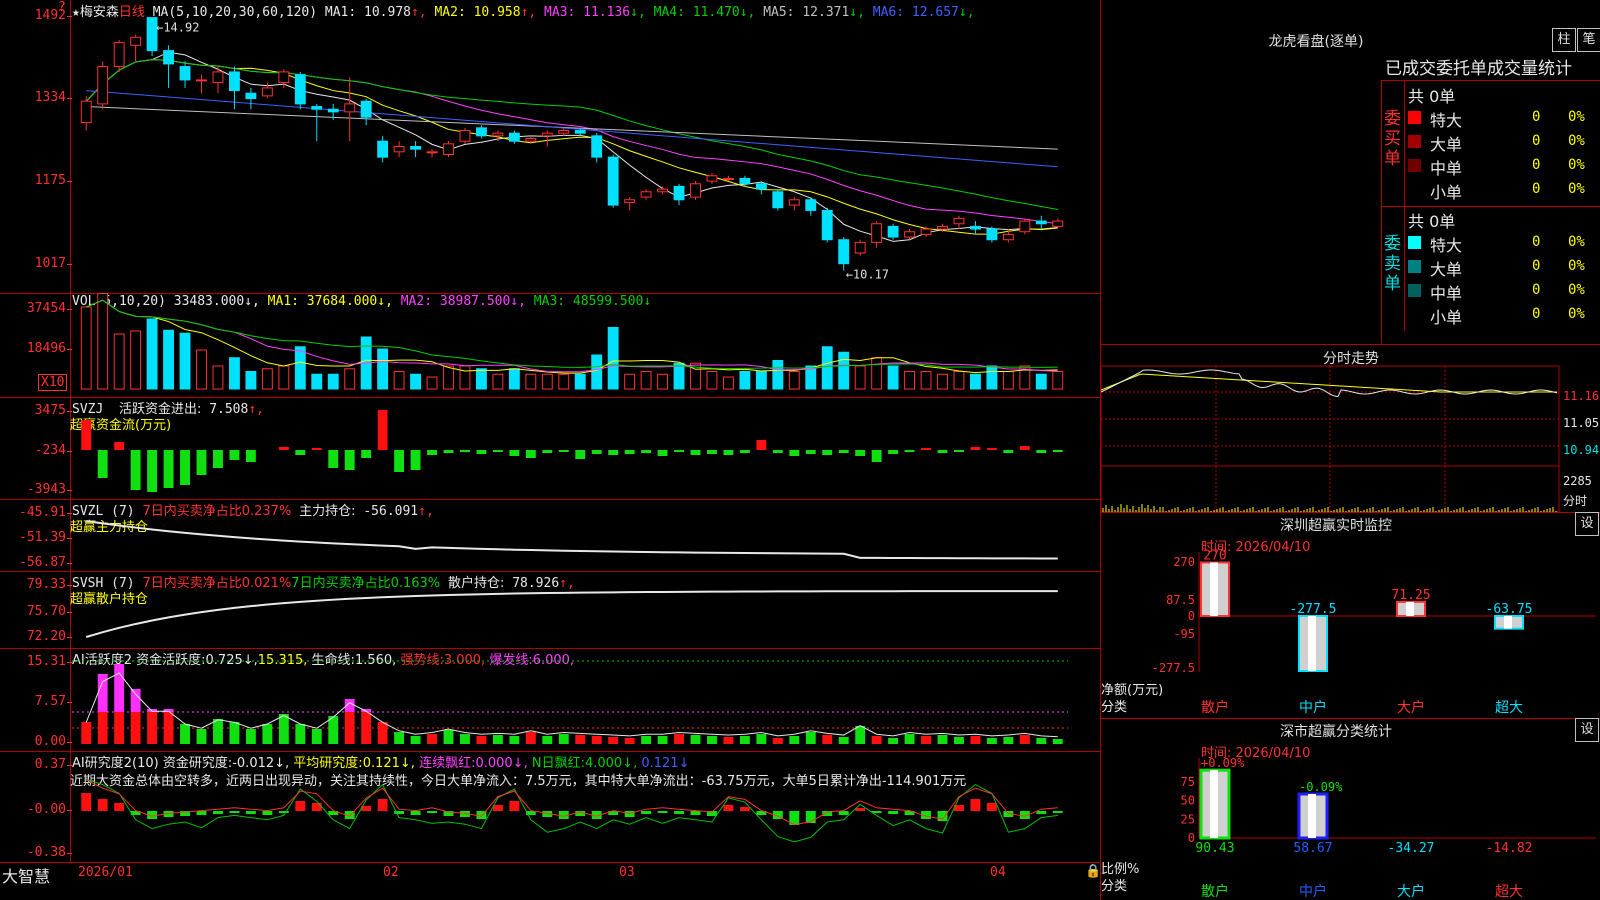 This screenshot has height=900, width=1600. What do you see at coordinates (1312, 815) in the screenshot?
I see `sz-class-bar-highlight` at bounding box center [1312, 815].